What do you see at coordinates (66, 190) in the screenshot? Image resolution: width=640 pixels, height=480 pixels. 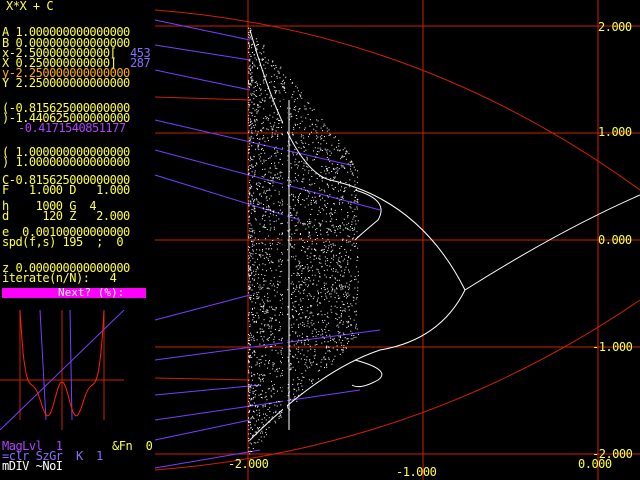 I see `param-f-d: F 1.000 D 1.000` at bounding box center [66, 190].